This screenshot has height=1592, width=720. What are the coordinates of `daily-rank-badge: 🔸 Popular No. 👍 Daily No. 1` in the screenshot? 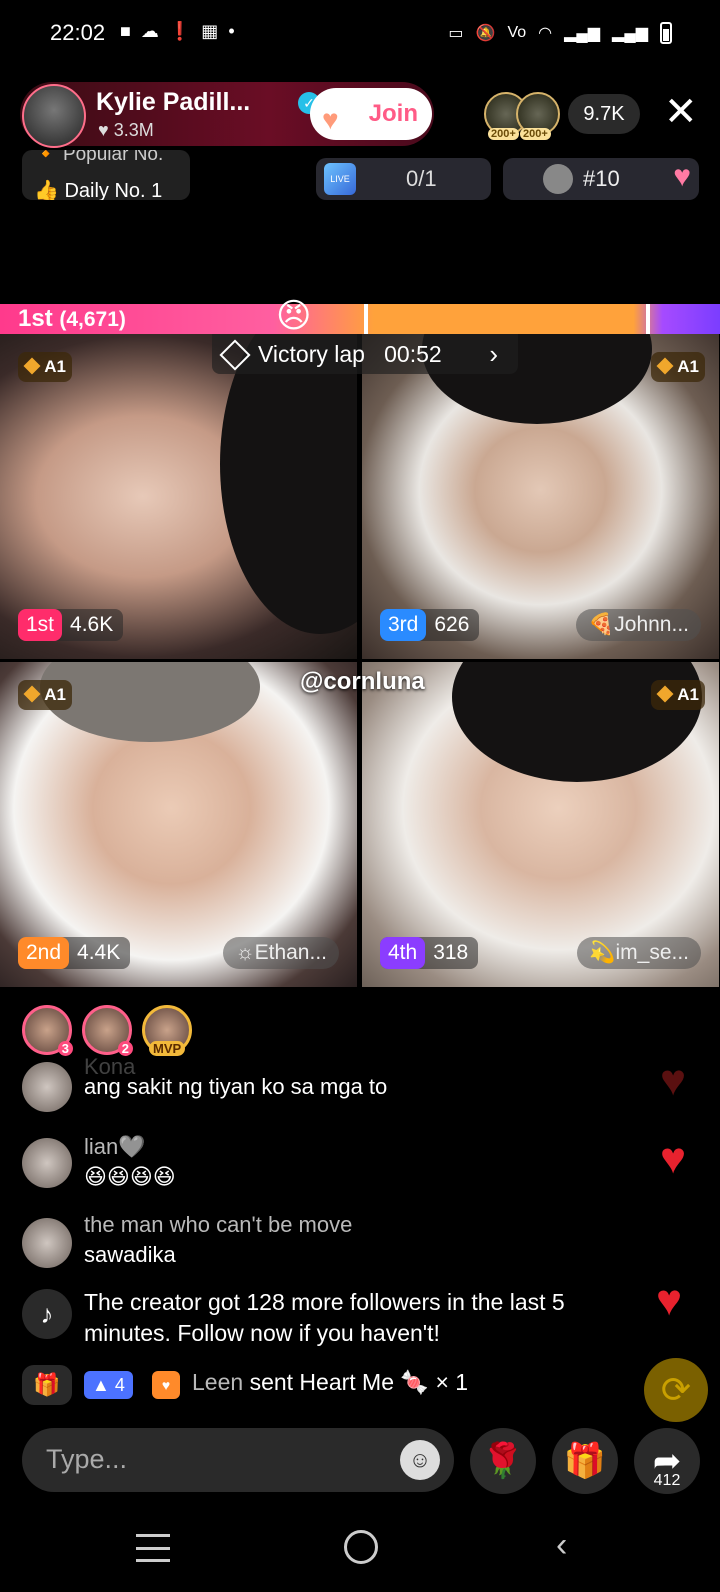 It's located at (106, 175).